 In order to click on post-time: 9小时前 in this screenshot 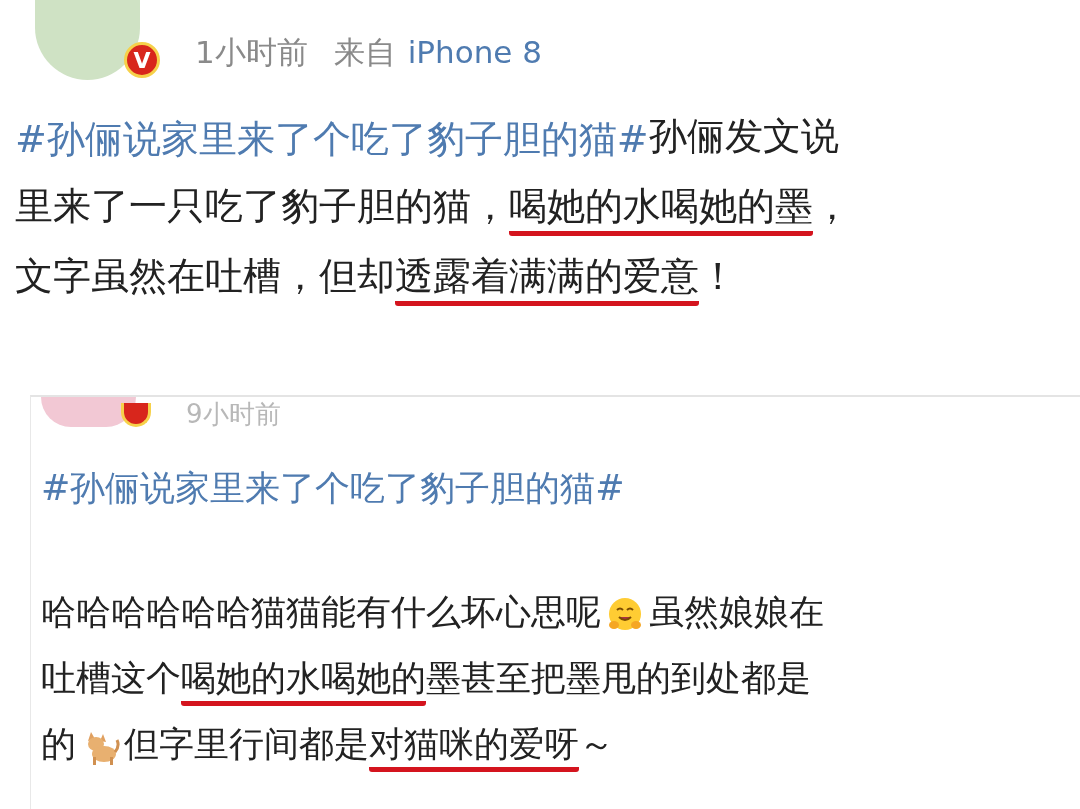, I will do `click(233, 414)`.